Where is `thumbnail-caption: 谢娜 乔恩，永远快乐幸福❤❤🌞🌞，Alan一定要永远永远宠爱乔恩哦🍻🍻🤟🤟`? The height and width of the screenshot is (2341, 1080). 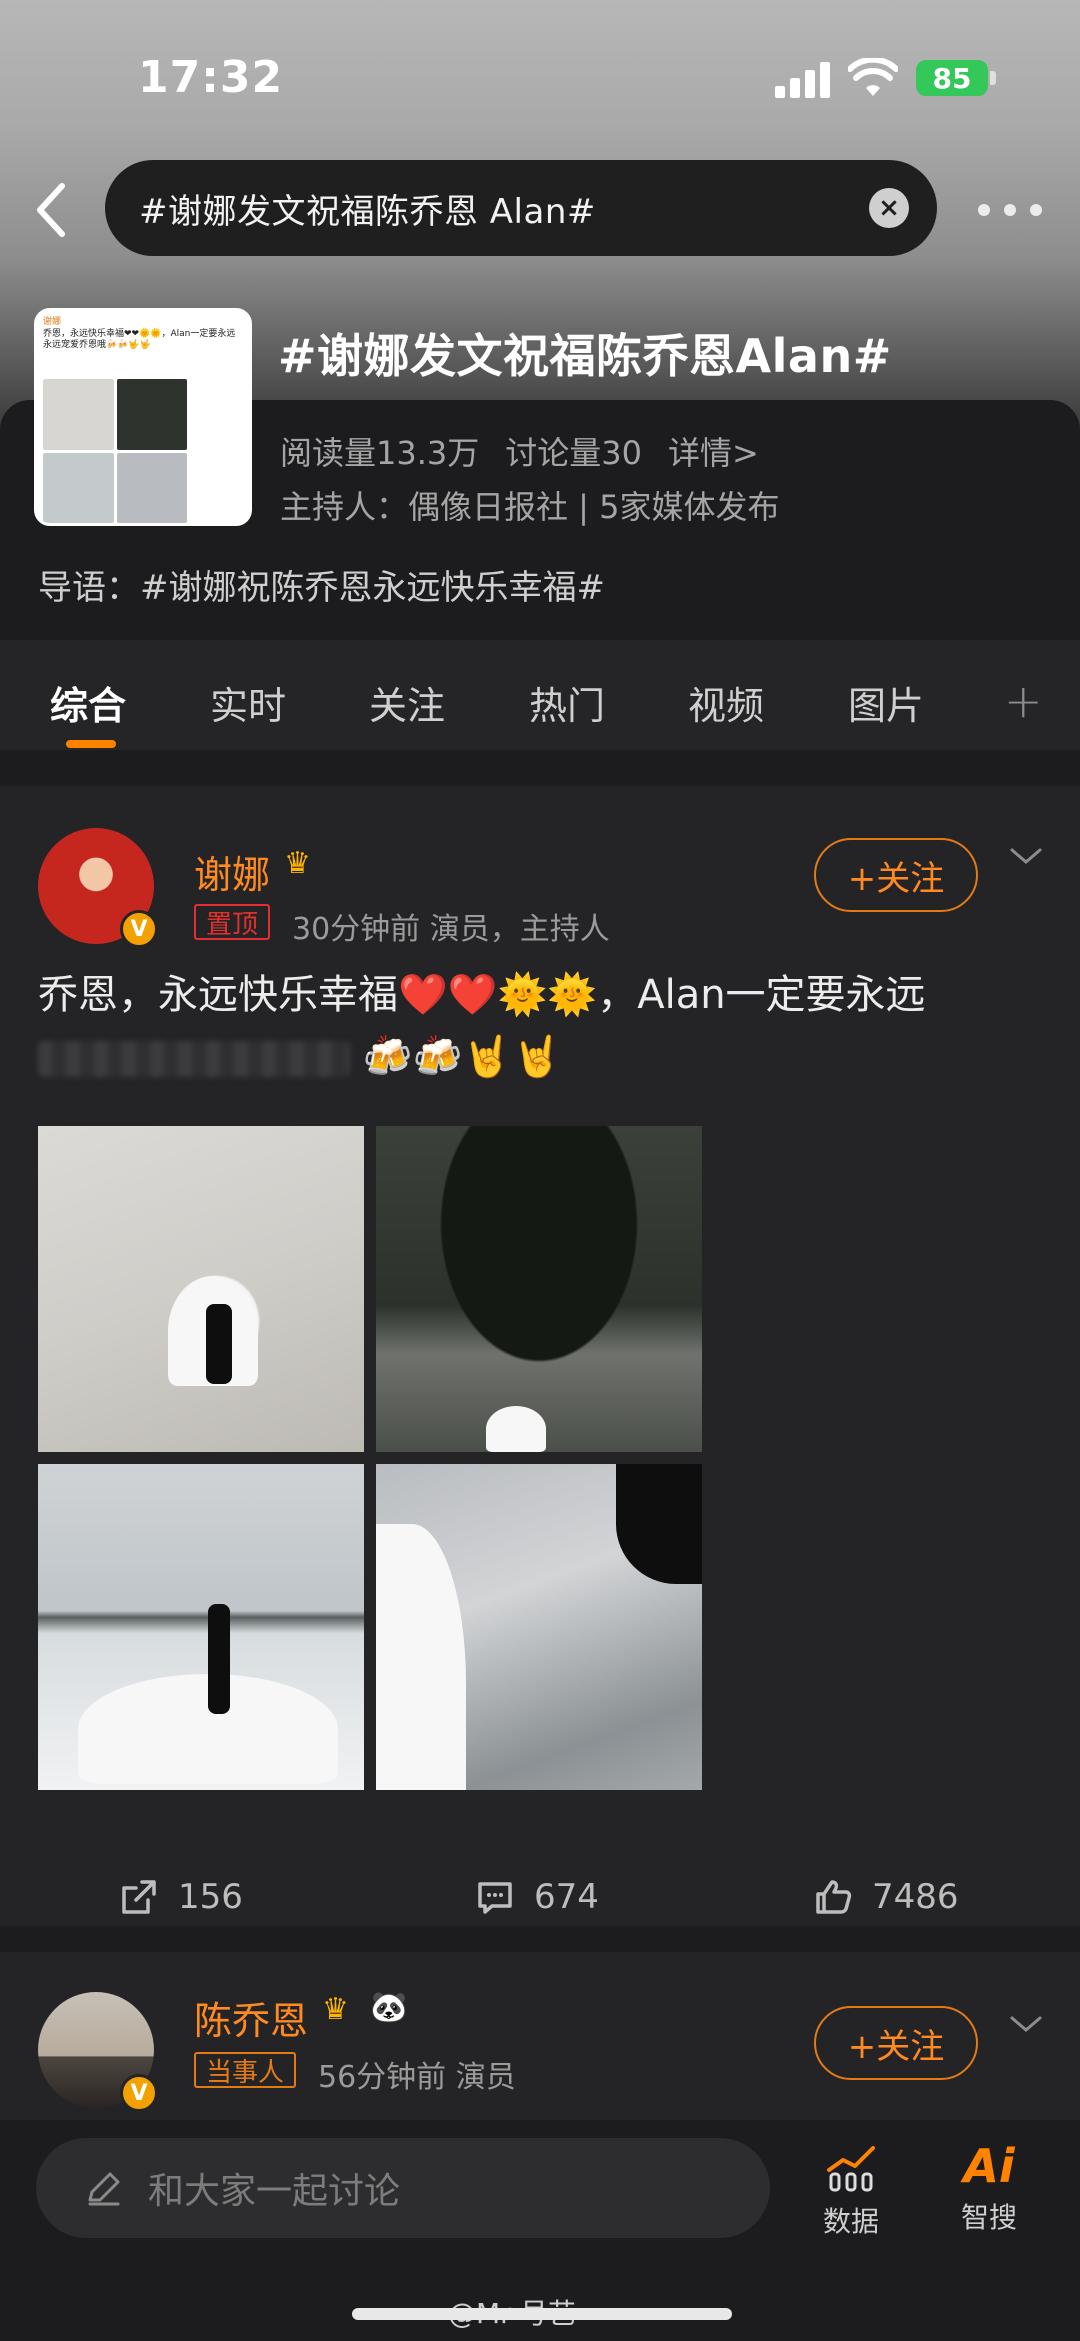 thumbnail-caption: 谢娜 乔恩，永远快乐幸福❤❤🌞🌞，Alan一定要永远永远宠爱乔恩哦🍻🍻🤟🤟 is located at coordinates (143, 332).